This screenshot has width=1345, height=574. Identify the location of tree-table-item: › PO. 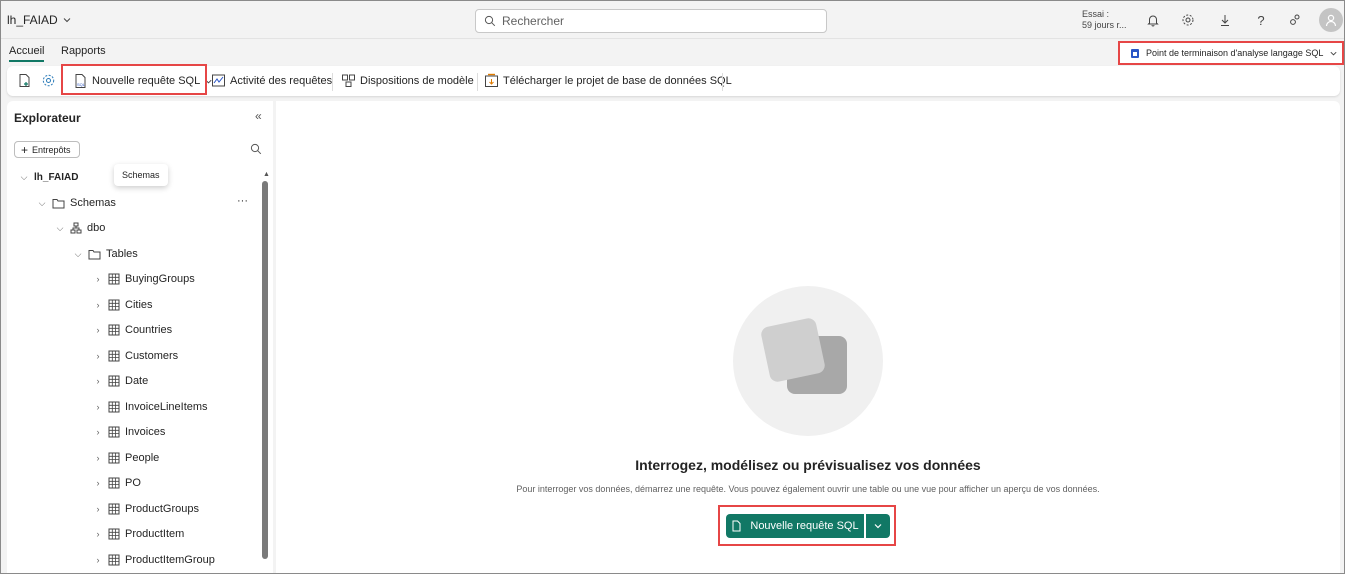
(117, 483).